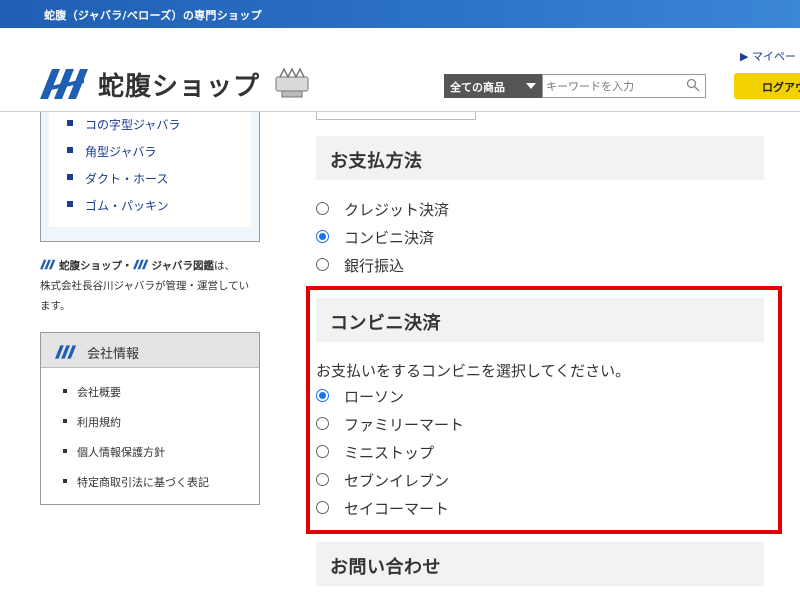 The image size is (800, 600). Describe the element at coordinates (397, 509) in the screenshot. I see `store-option-label: セイコーマート` at that location.